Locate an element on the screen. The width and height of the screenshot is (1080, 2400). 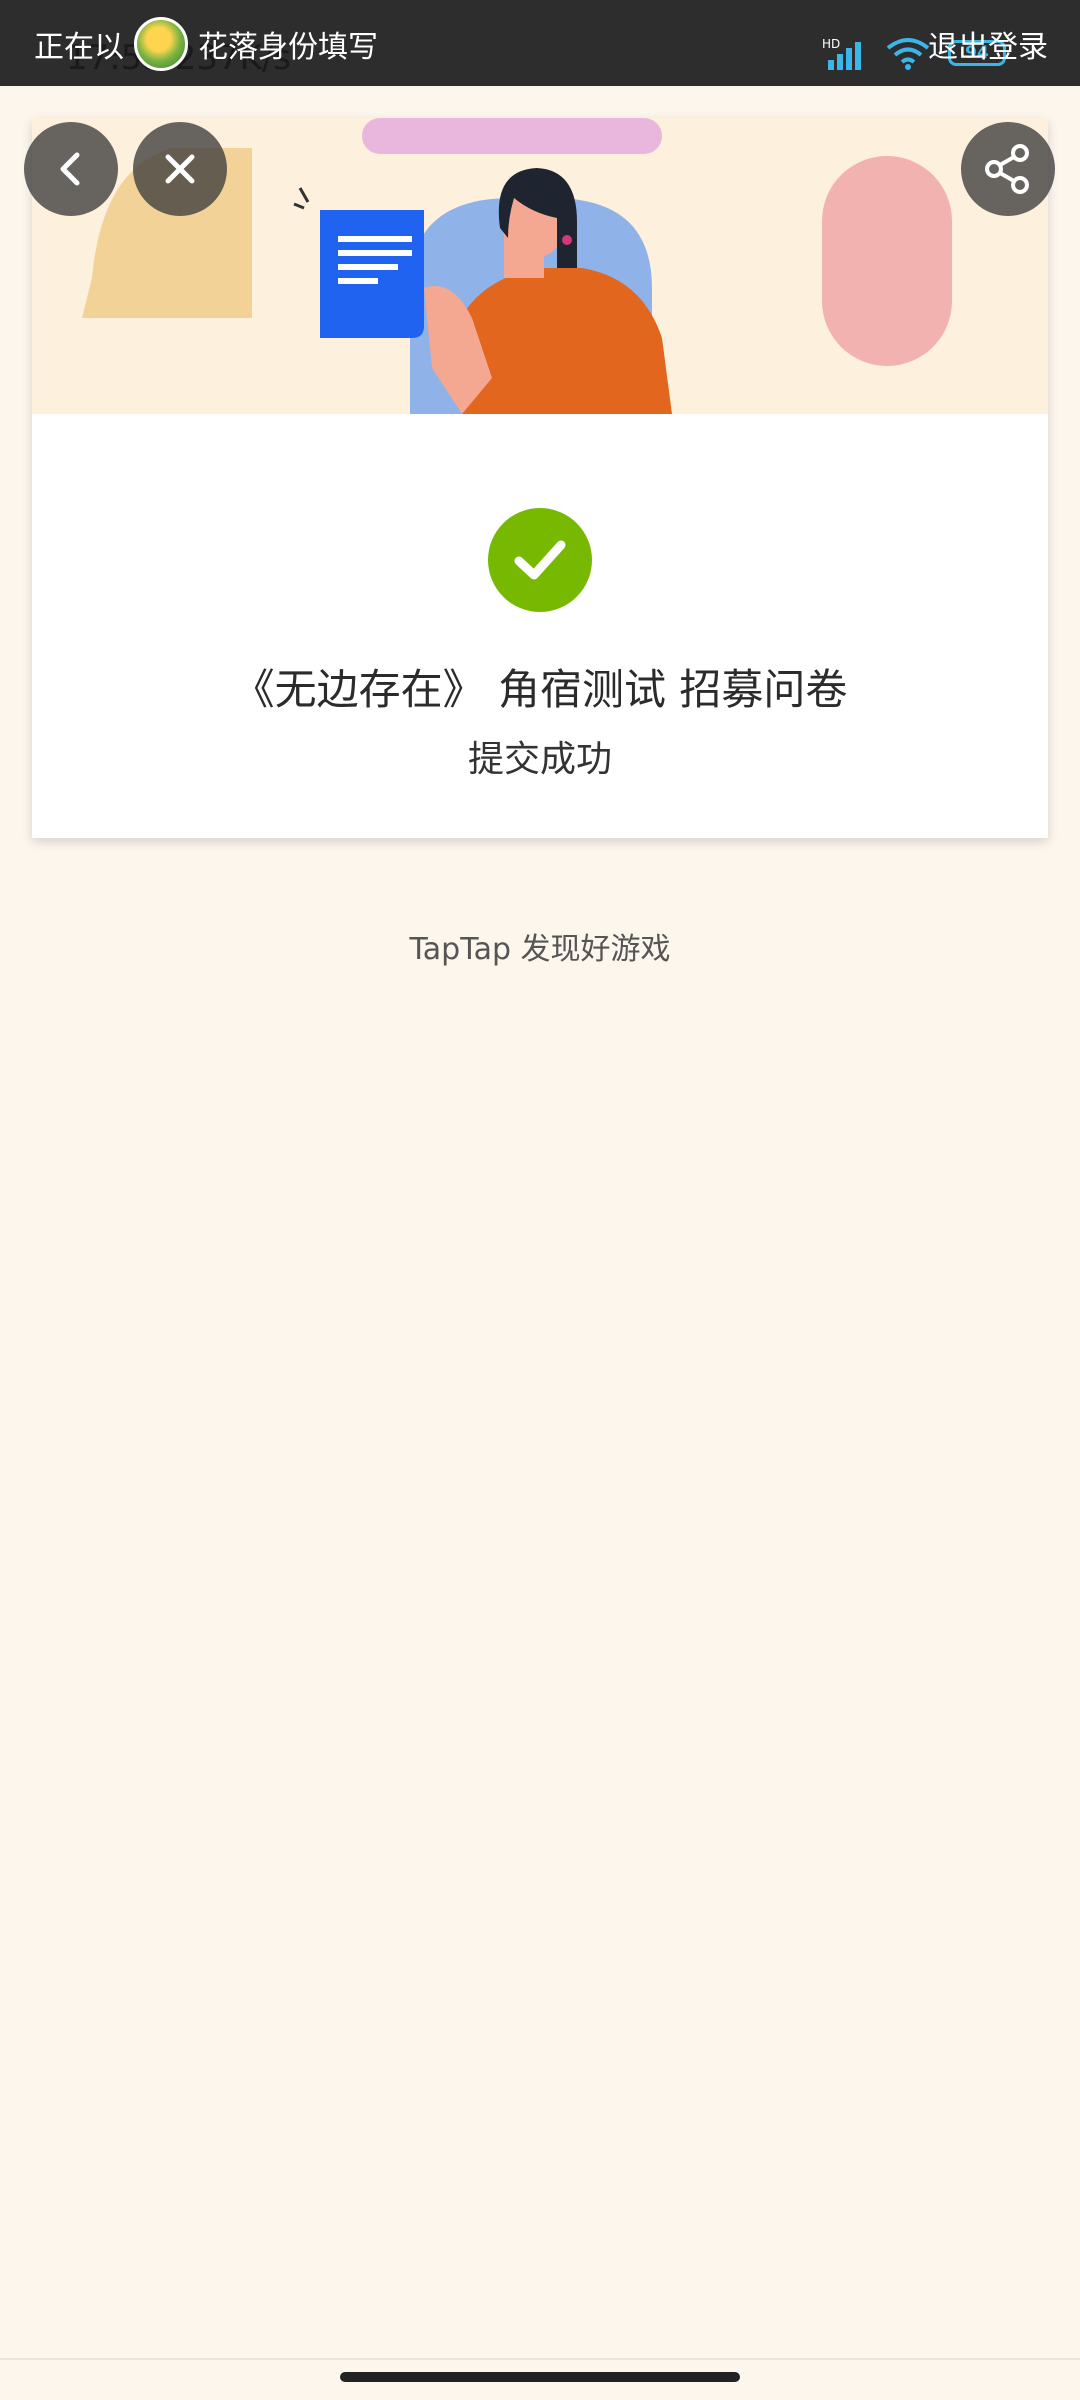
checkmark-icon is located at coordinates (540, 560).